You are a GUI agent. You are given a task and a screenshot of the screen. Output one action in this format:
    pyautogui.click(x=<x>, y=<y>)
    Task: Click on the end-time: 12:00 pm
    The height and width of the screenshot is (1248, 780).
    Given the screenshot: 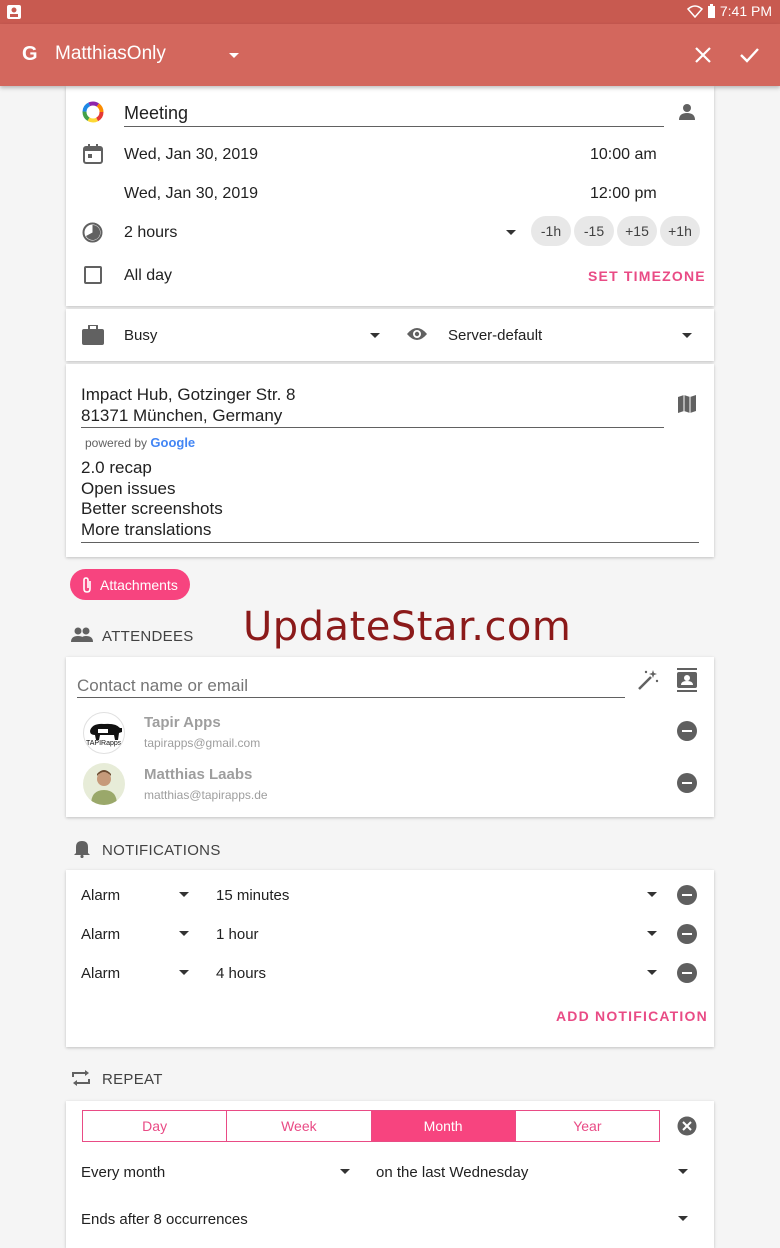 What is the action you would take?
    pyautogui.click(x=623, y=194)
    